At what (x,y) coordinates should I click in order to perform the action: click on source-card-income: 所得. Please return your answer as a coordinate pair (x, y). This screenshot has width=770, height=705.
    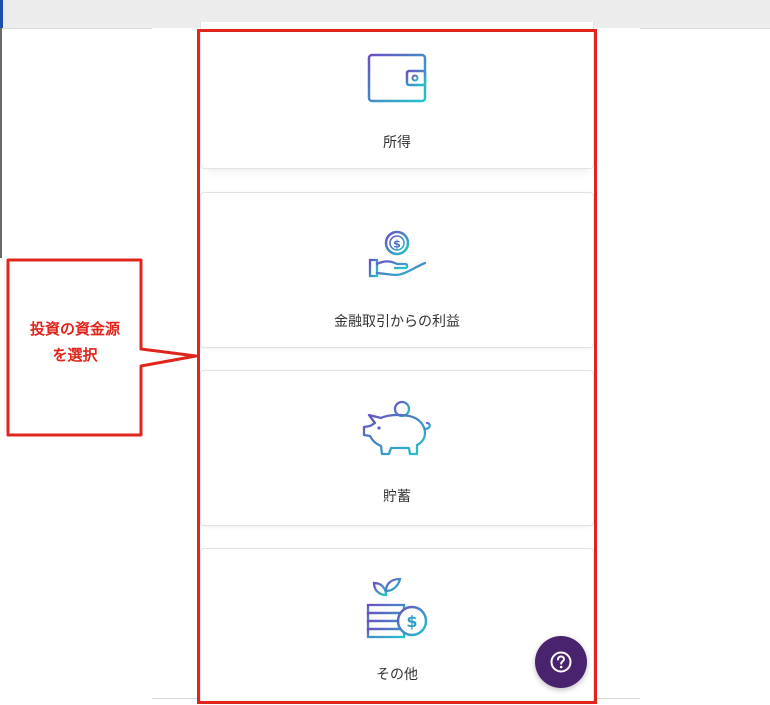
    Looking at the image, I should click on (397, 95).